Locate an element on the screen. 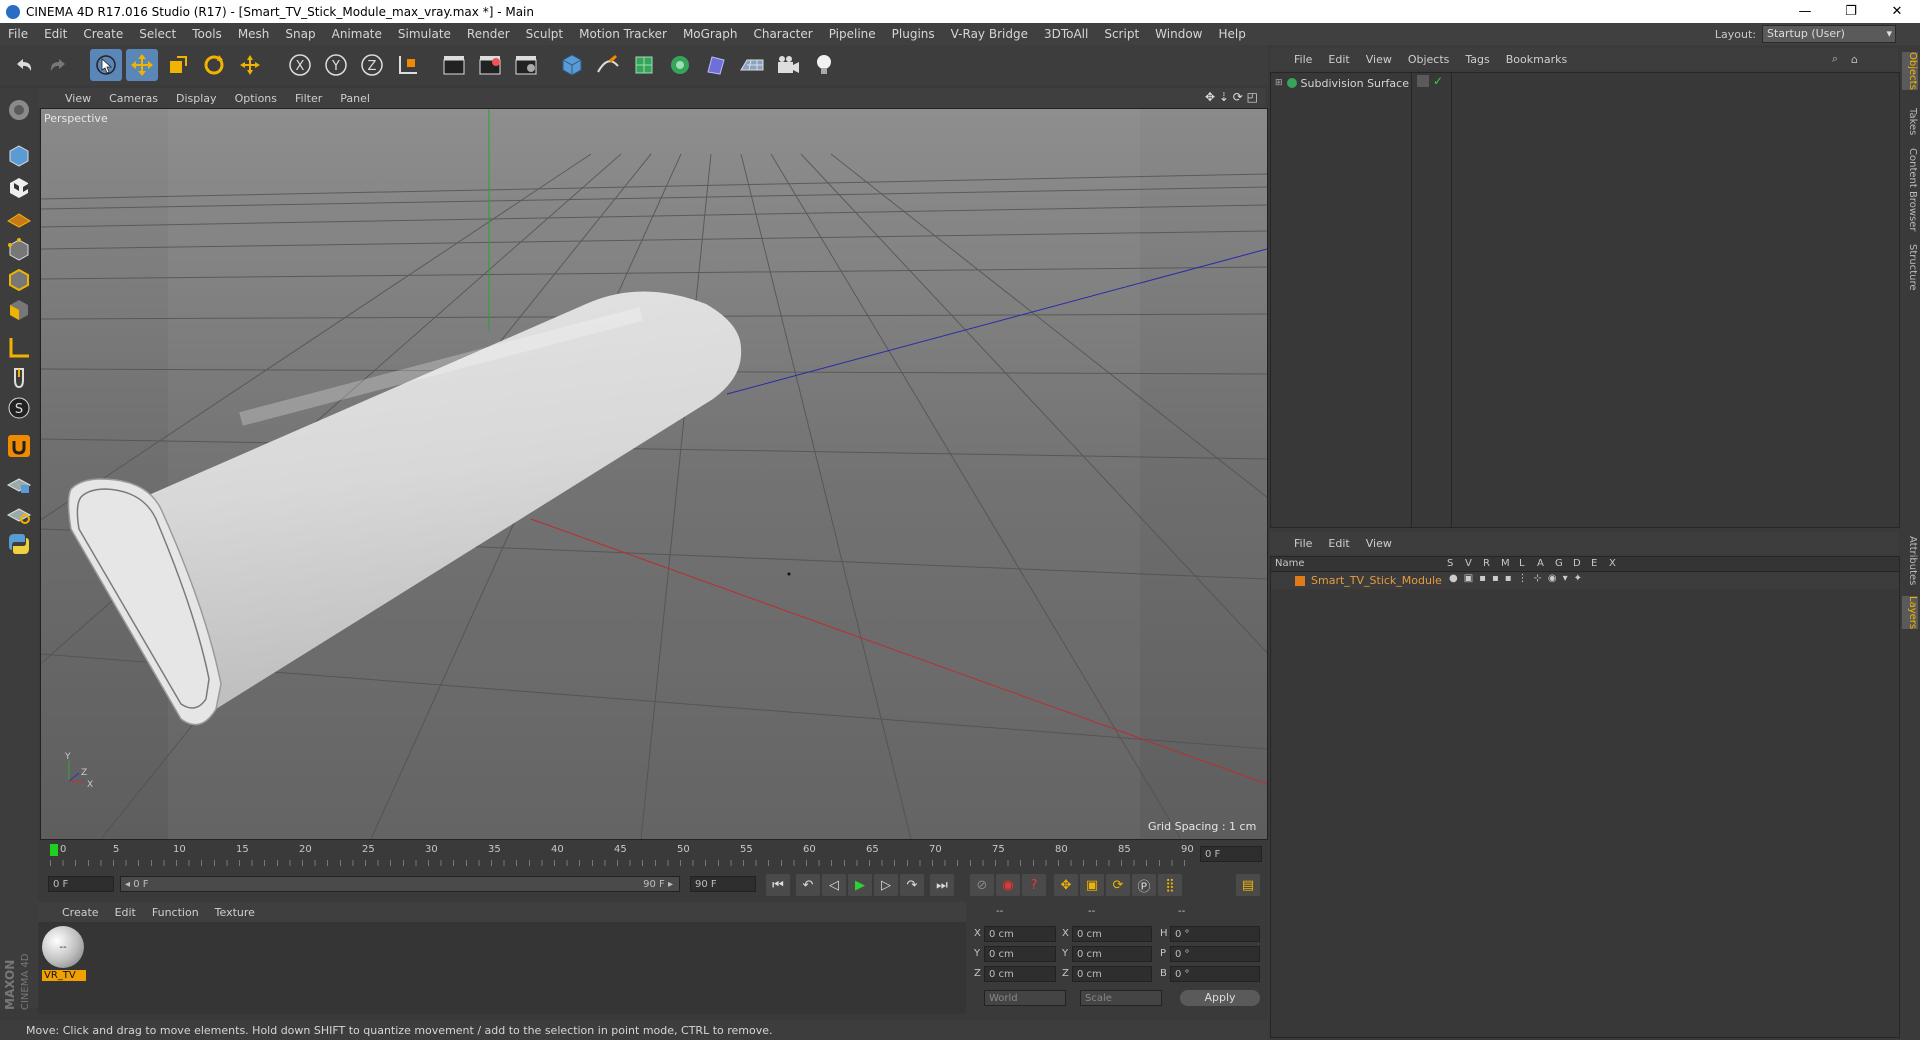 This screenshot has height=1040, width=1920. menu-file: File is located at coordinates (18, 34).